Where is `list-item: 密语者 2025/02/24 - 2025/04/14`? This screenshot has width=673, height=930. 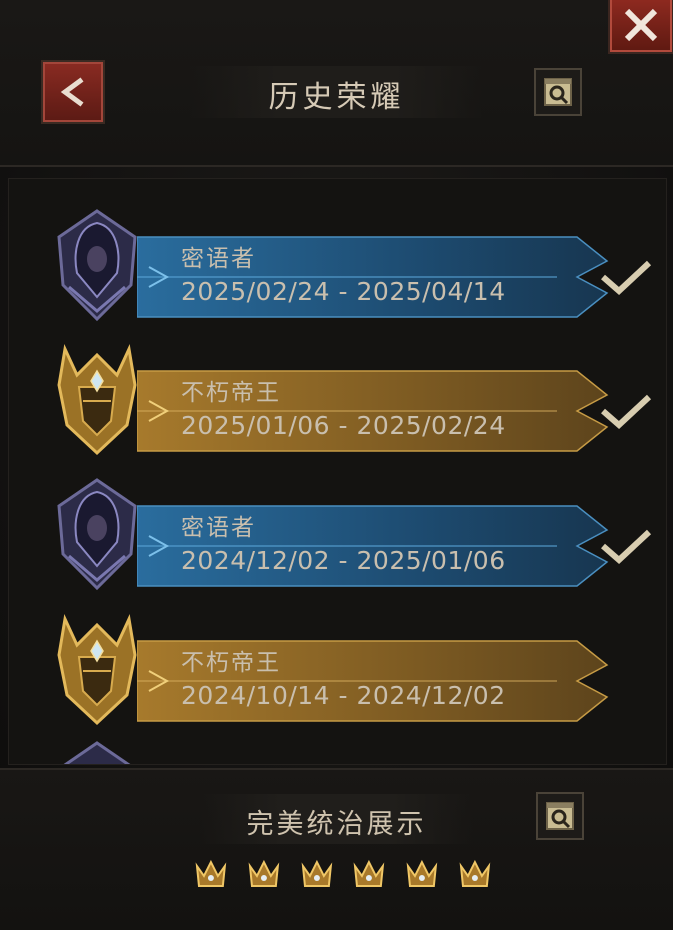 list-item: 密语者 2025/02/24 - 2025/04/14 is located at coordinates (337, 272).